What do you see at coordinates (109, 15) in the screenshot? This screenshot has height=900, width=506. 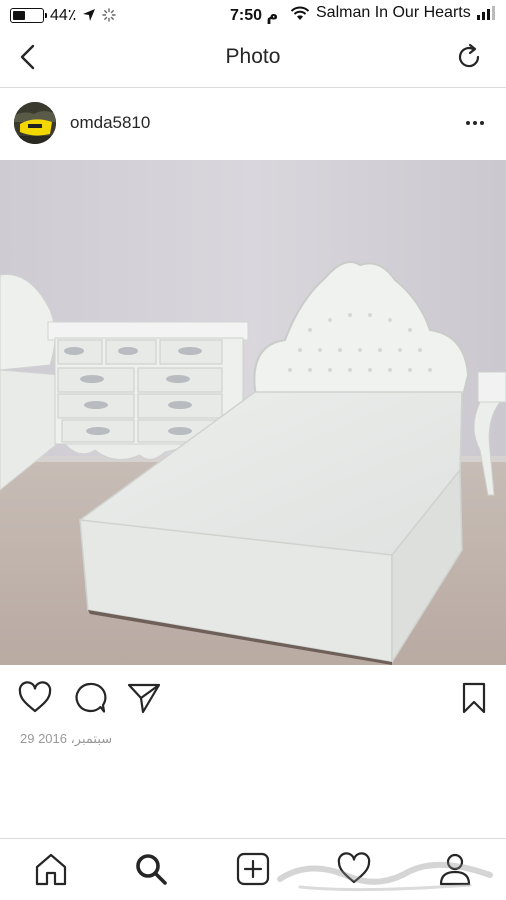 I see `activity-spinner-icon` at bounding box center [109, 15].